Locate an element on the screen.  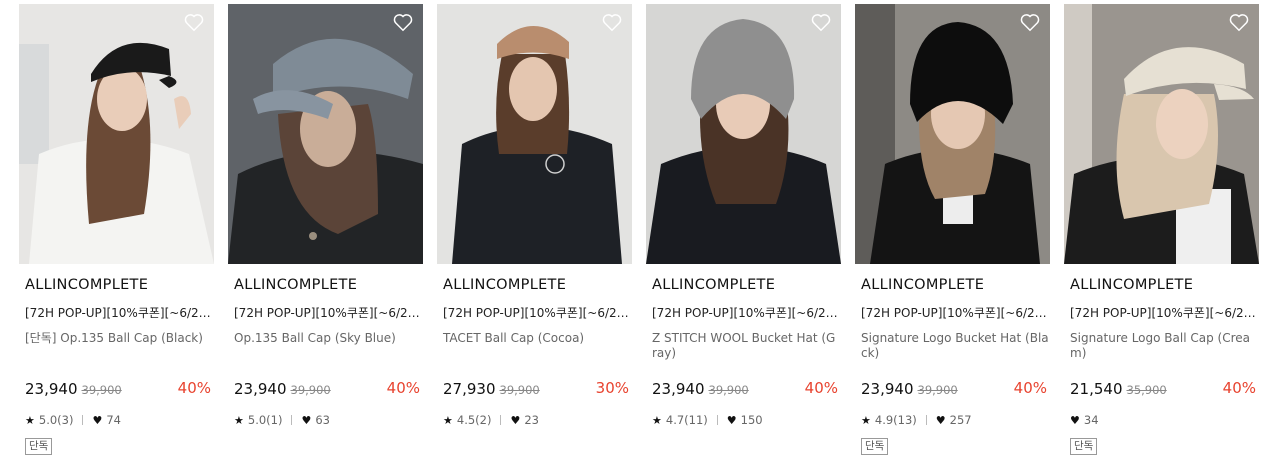
rating-value: 4.7(11) is located at coordinates (686, 420).